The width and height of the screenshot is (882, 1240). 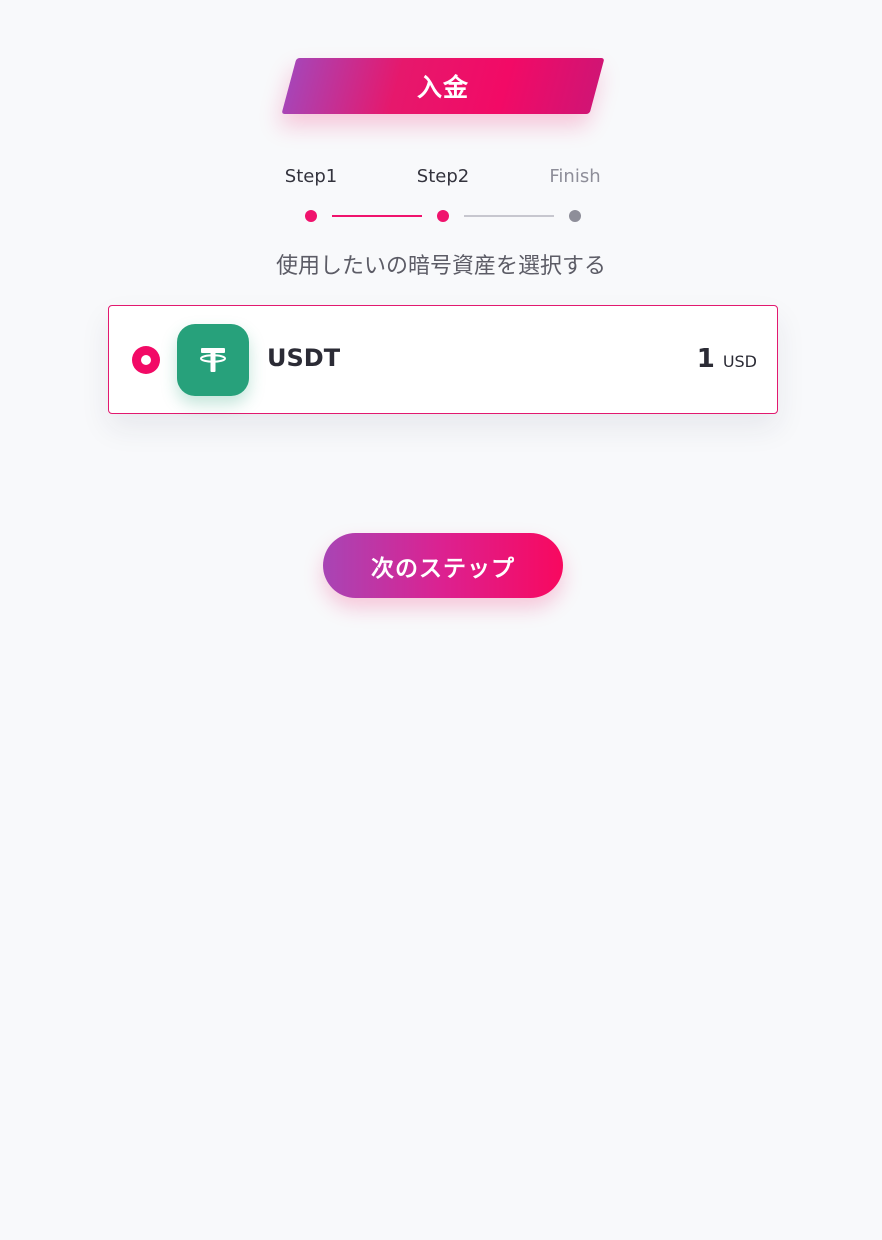 What do you see at coordinates (575, 216) in the screenshot?
I see `step-dot-finish` at bounding box center [575, 216].